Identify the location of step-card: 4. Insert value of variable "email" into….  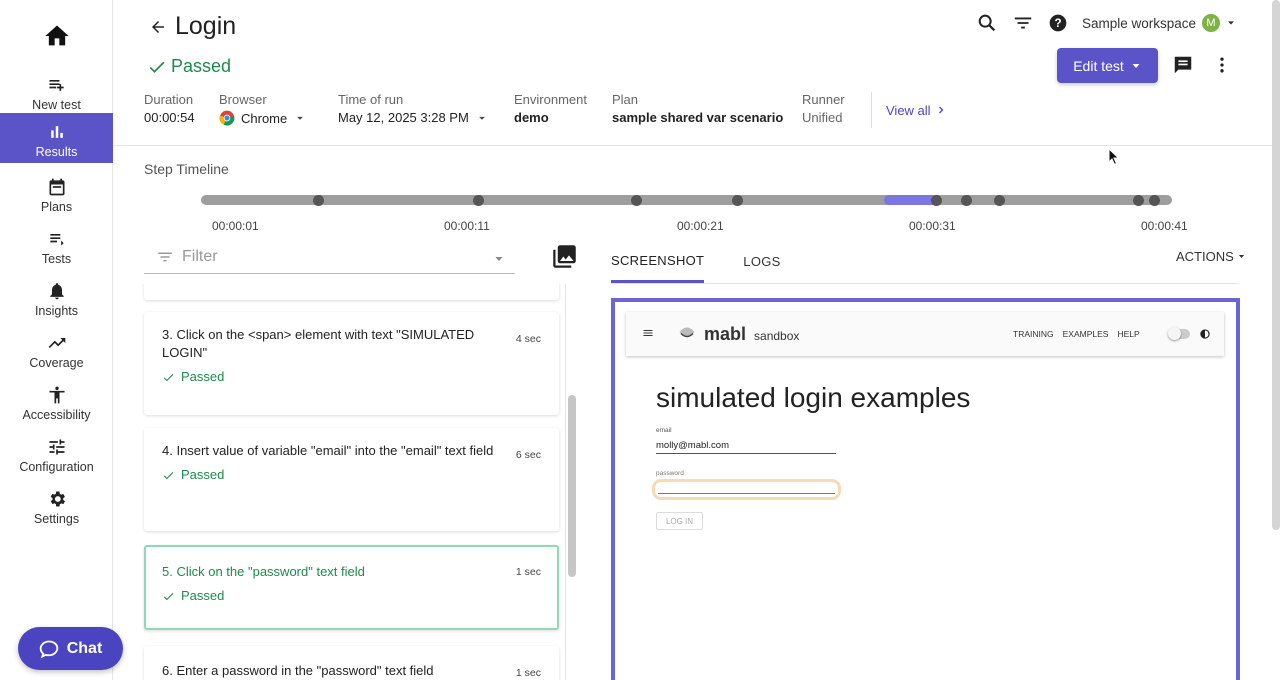
(351, 479).